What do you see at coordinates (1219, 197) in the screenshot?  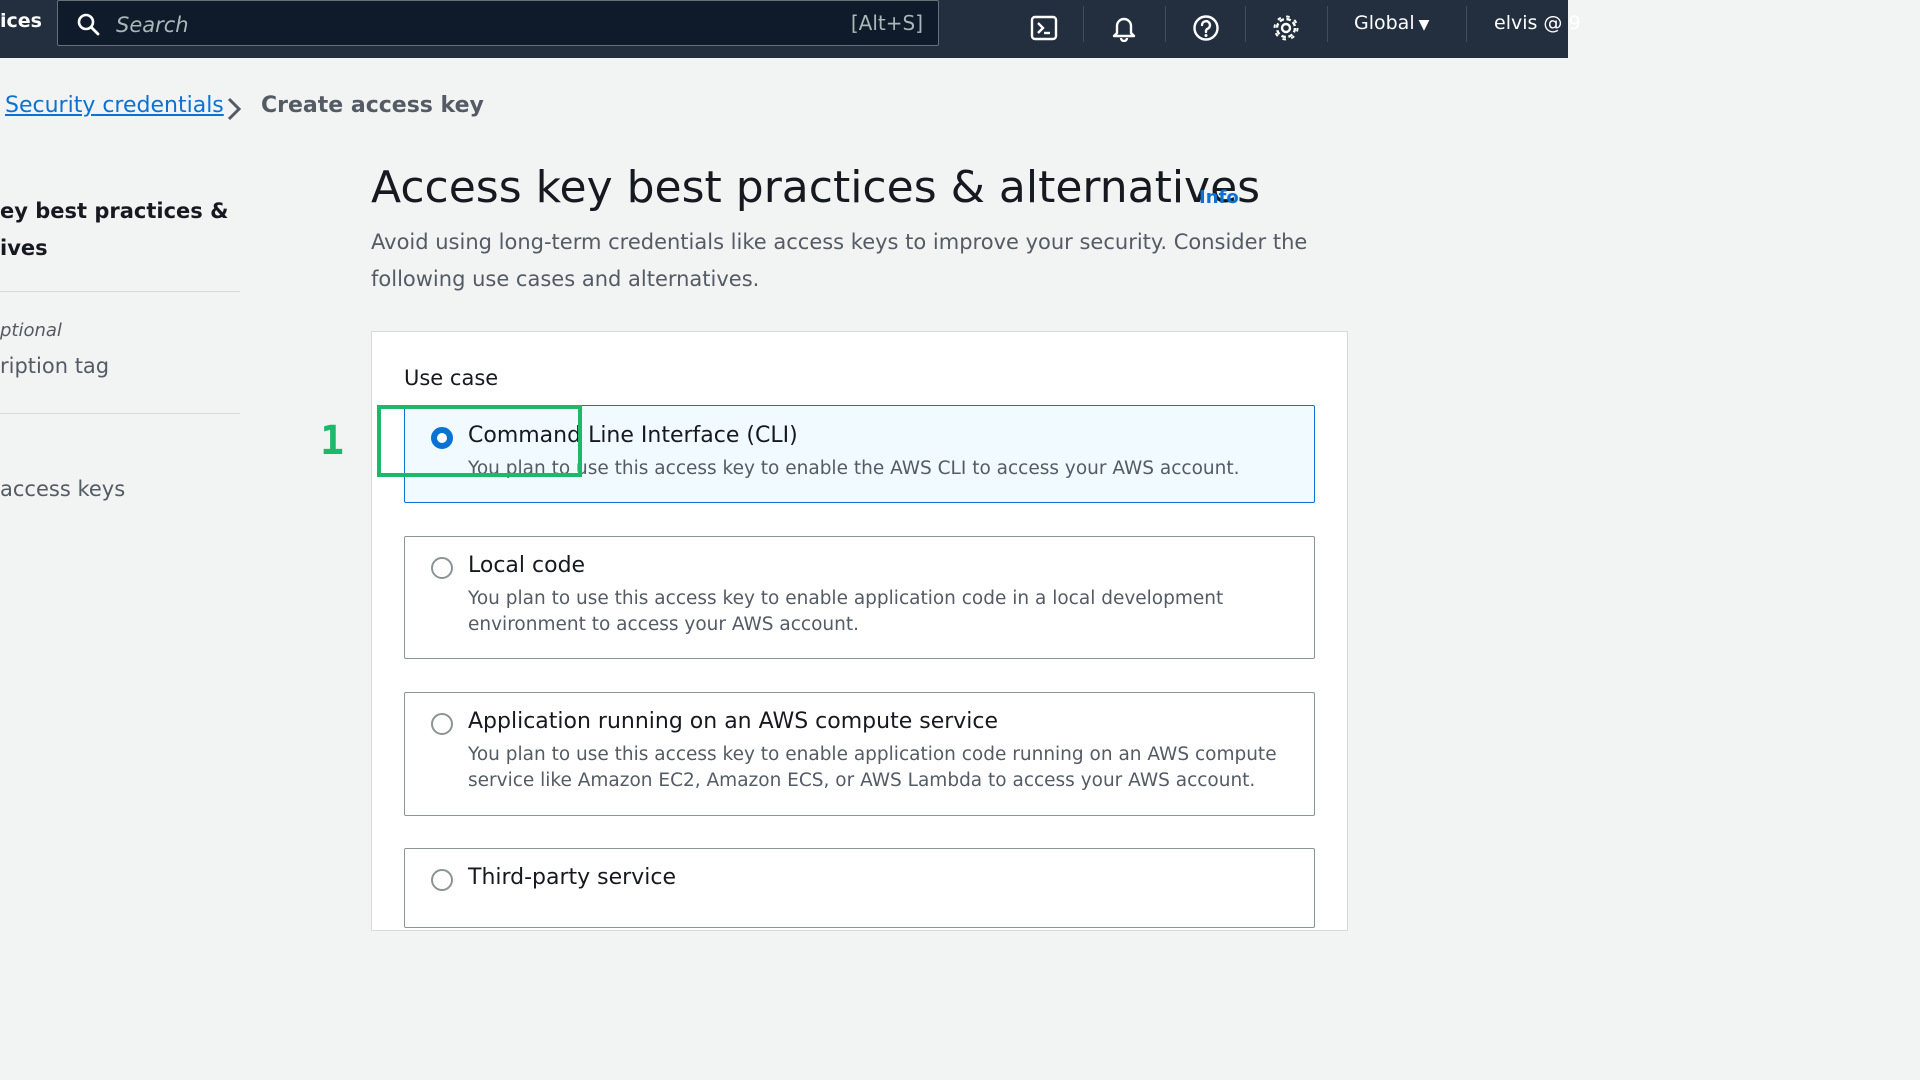 I see `info-link: Info` at bounding box center [1219, 197].